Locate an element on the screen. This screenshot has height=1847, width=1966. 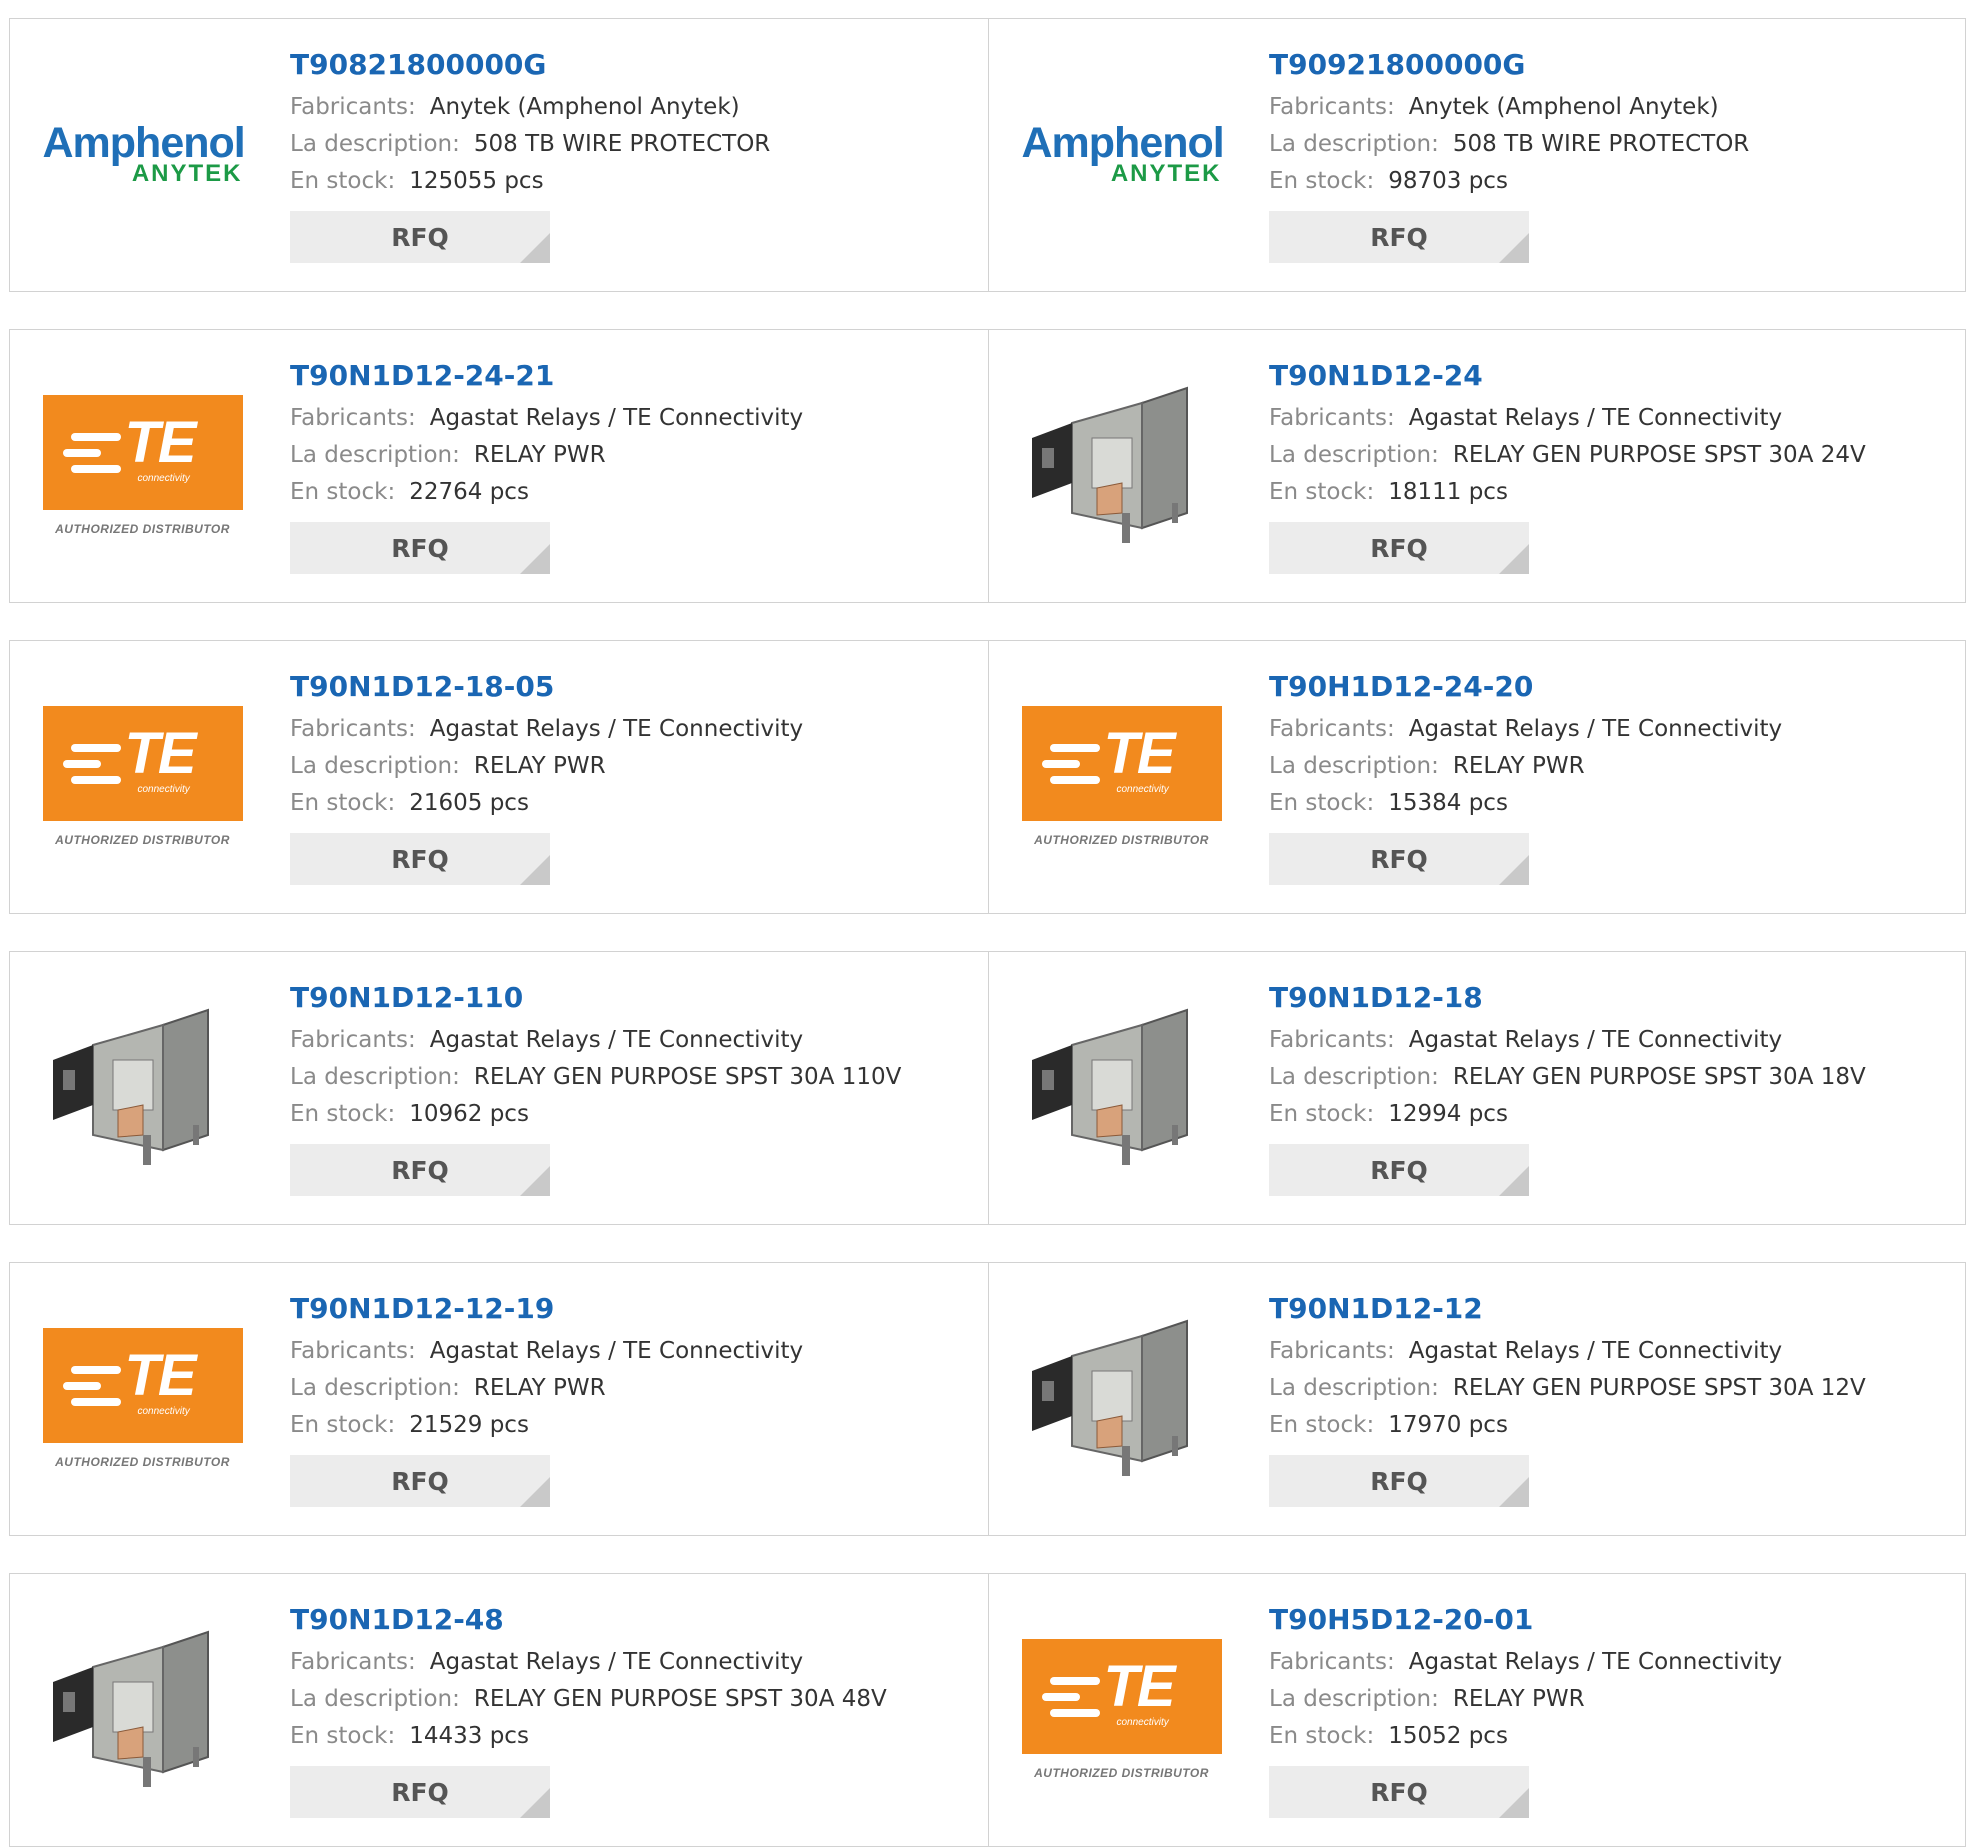
stock-value: 21605 pcs is located at coordinates (469, 803).